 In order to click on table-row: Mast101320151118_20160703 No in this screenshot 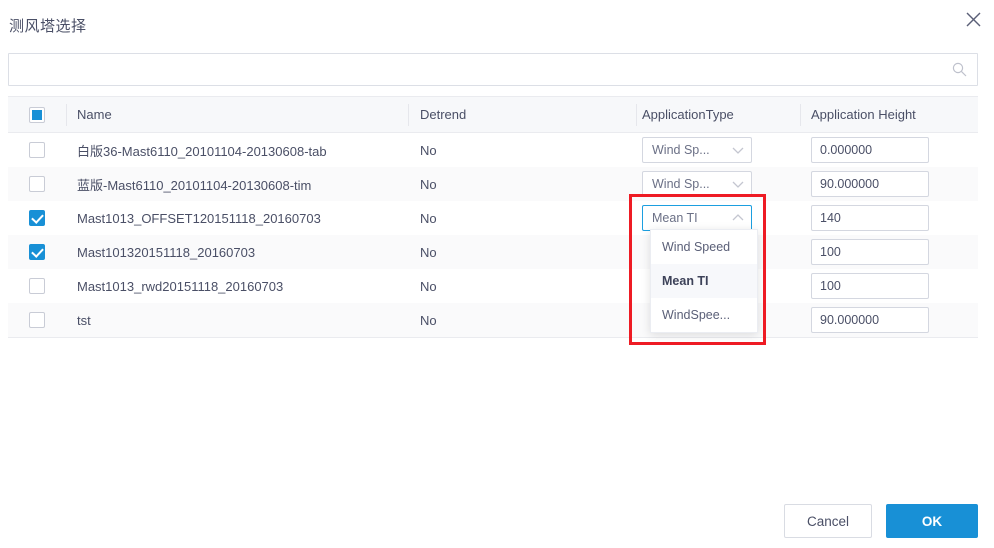, I will do `click(493, 252)`.